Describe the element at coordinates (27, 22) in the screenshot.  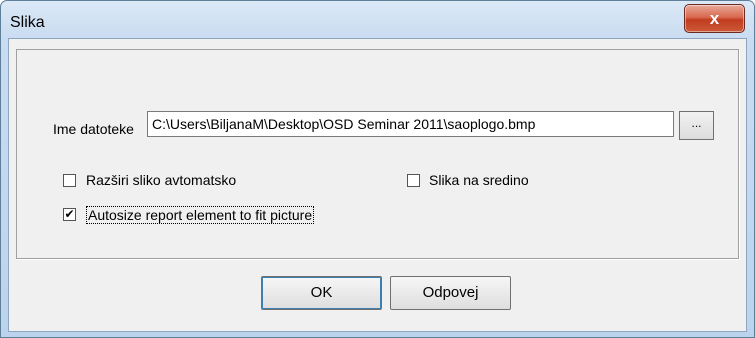
I see `dialog-title: Slika` at that location.